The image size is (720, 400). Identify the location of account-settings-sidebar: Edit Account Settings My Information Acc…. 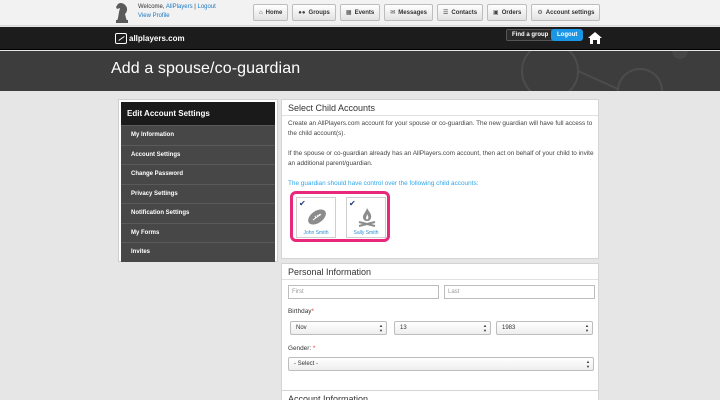
(198, 180).